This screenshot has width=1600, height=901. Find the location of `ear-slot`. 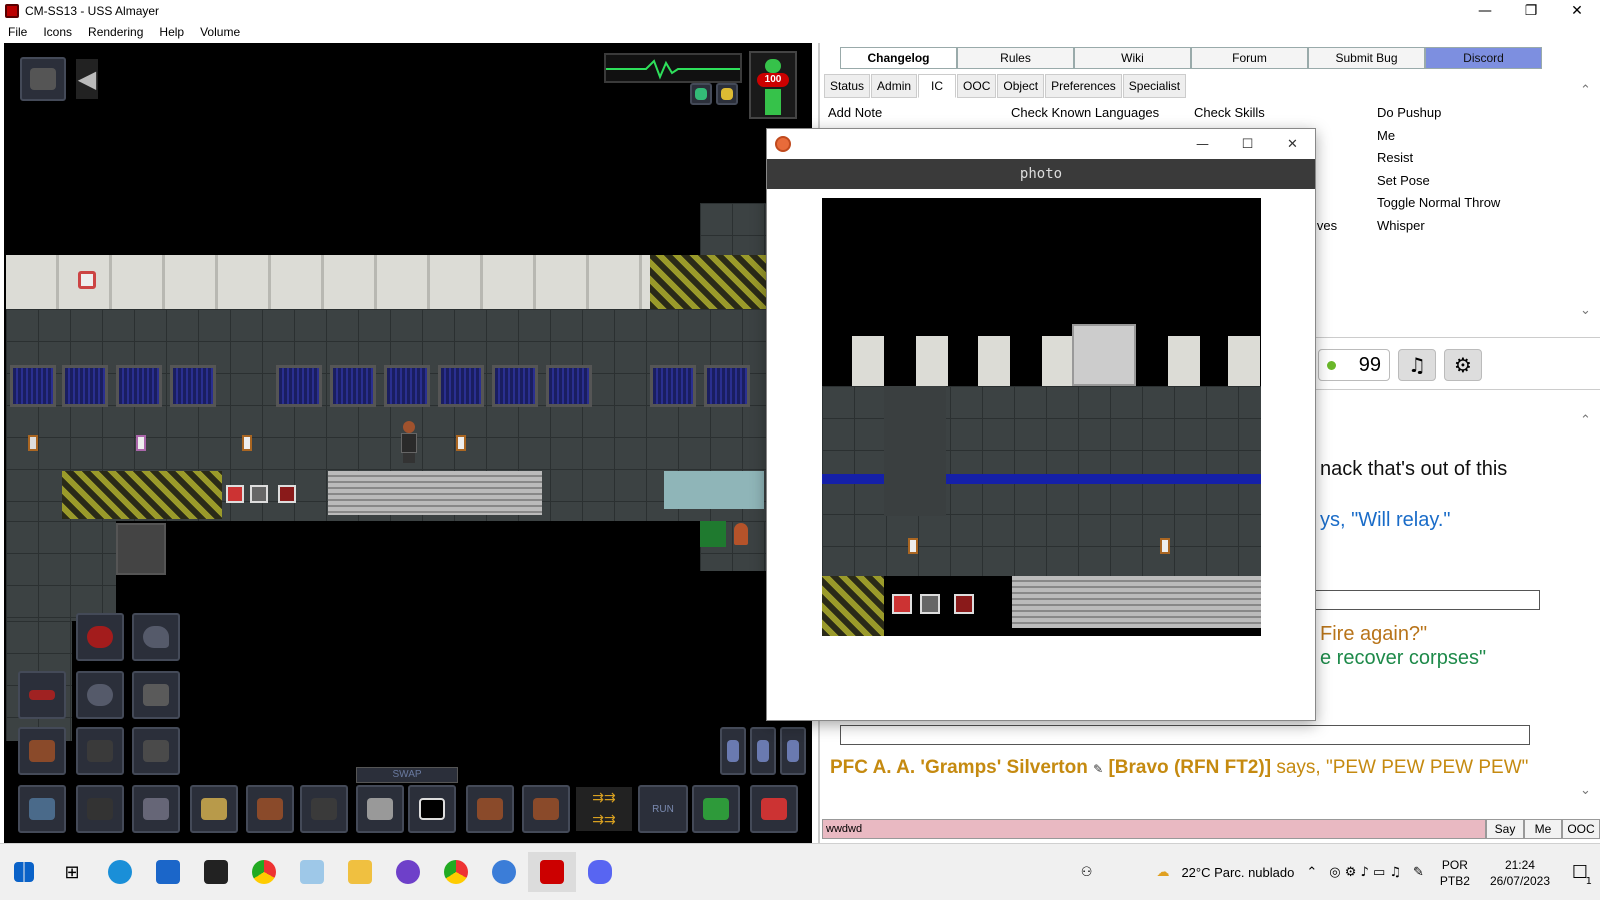

ear-slot is located at coordinates (156, 637).